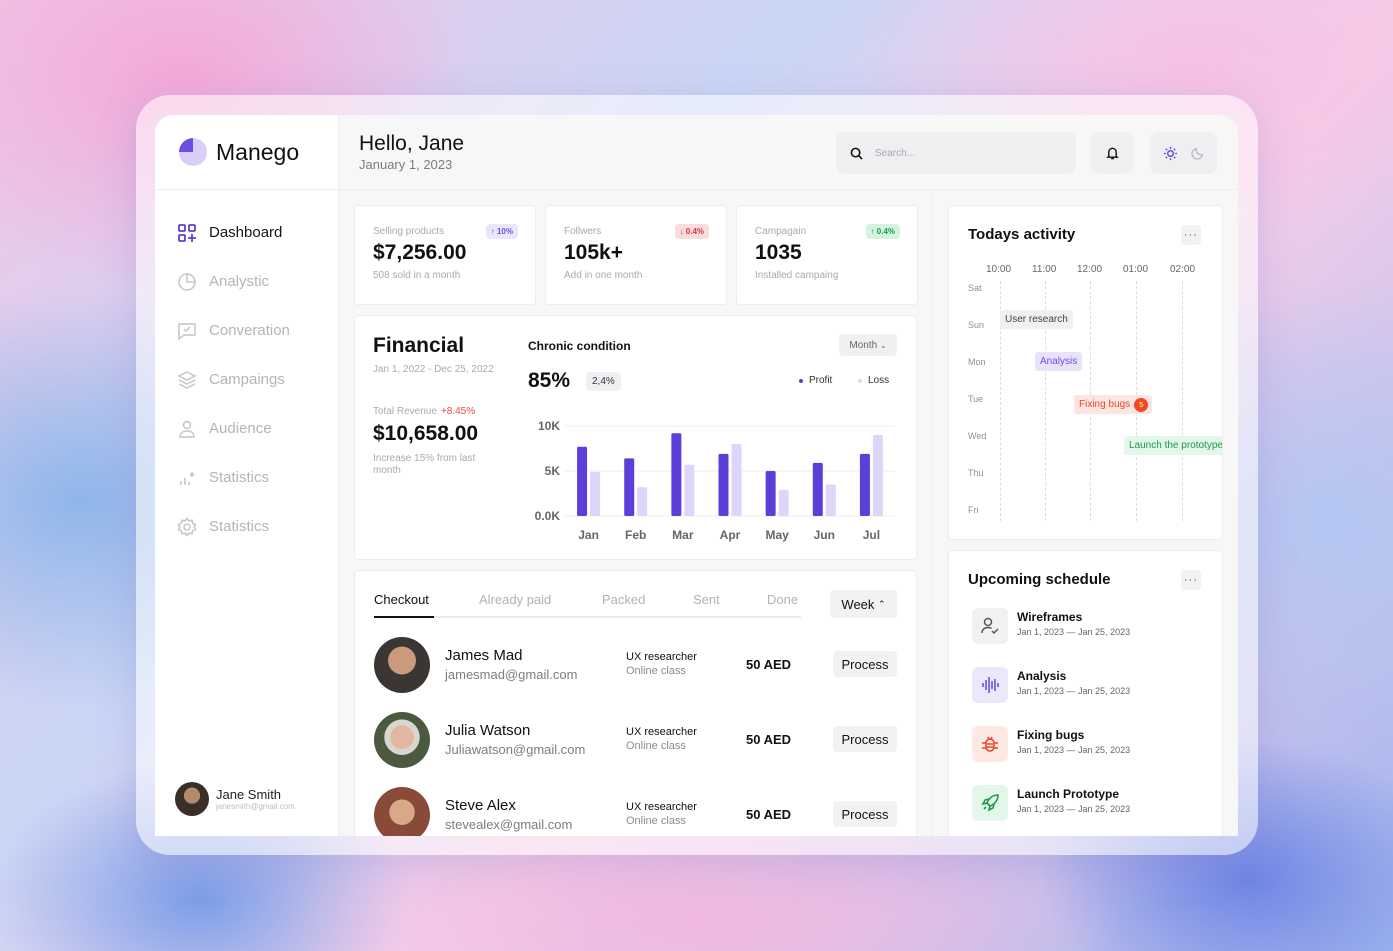 Image resolution: width=1393 pixels, height=951 pixels. Describe the element at coordinates (246, 379) in the screenshot. I see `sidebar-item-campaings: Campaings` at that location.